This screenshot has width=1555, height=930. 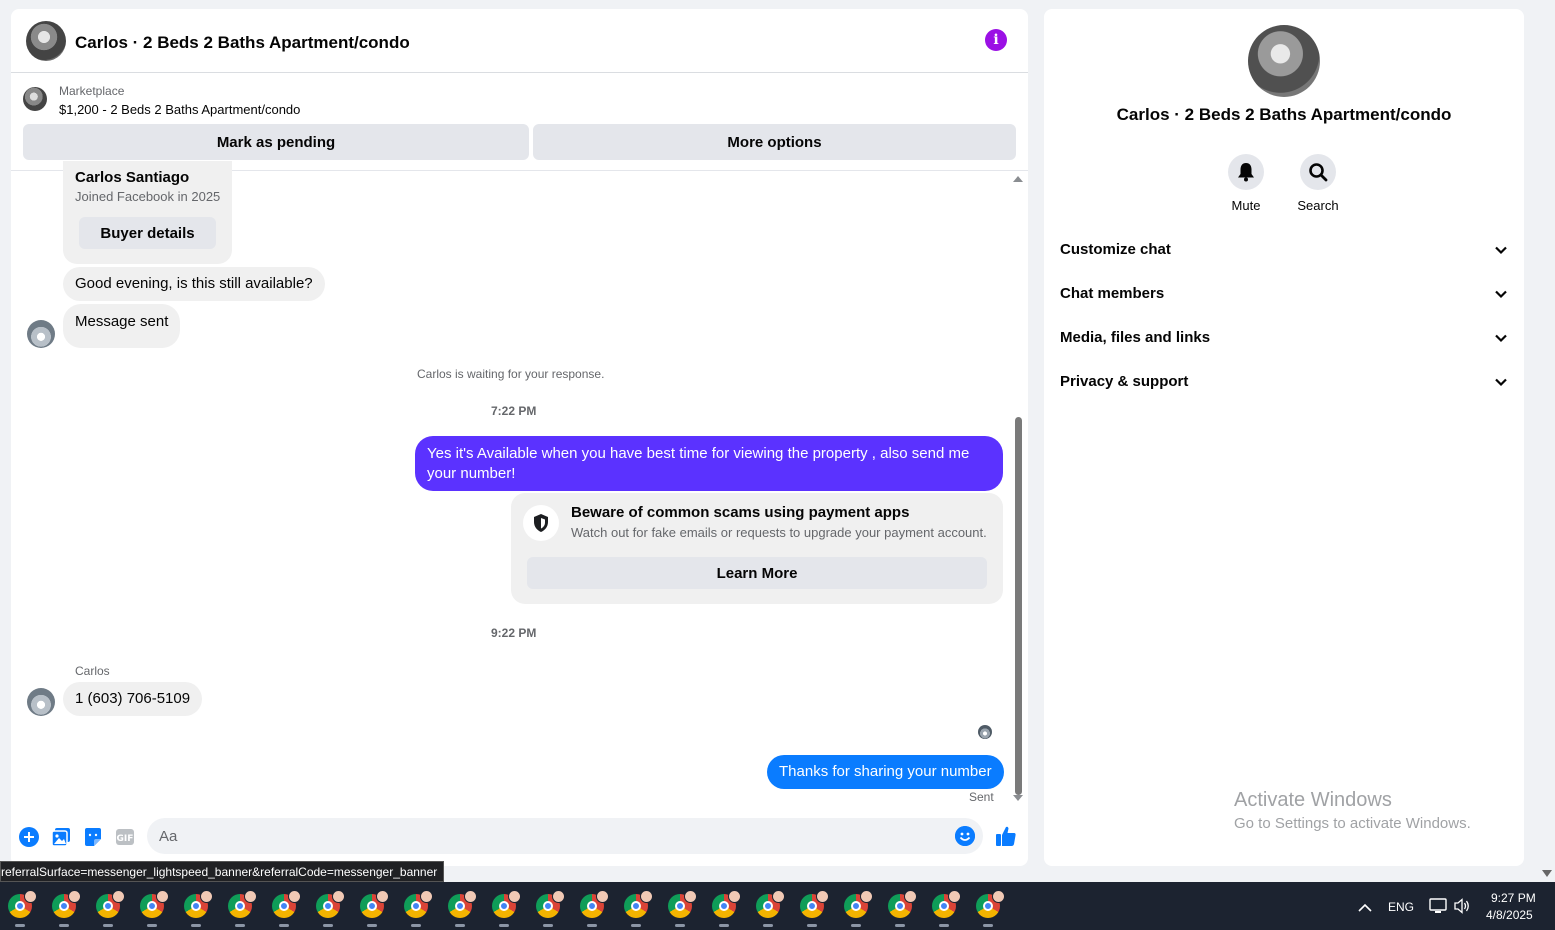 I want to click on sender-name: Carlos, so click(x=92, y=671).